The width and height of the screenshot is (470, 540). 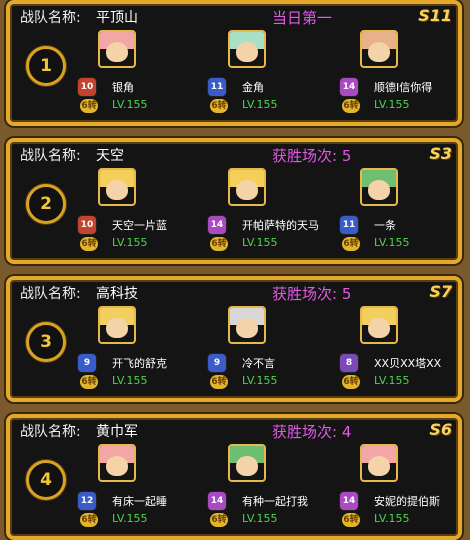 I want to click on rank-badge: 3, so click(x=46, y=342).